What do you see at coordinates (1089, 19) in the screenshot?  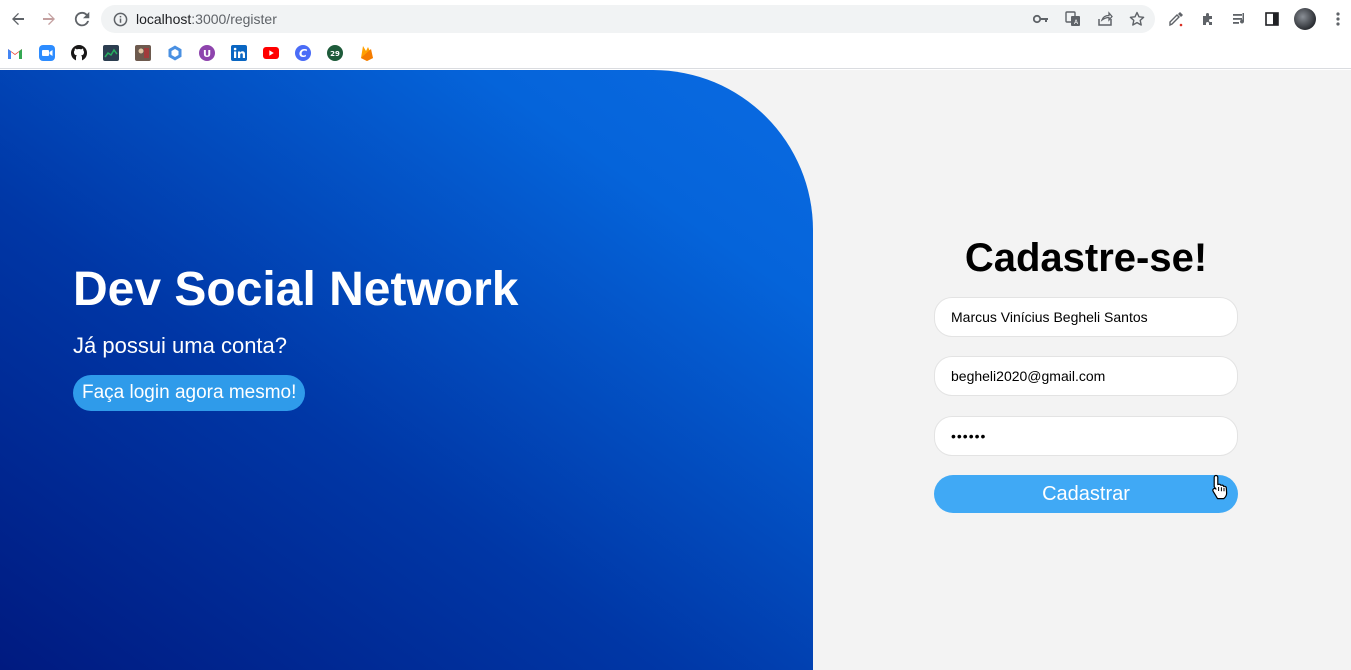 I see `omnibox-actions: A` at bounding box center [1089, 19].